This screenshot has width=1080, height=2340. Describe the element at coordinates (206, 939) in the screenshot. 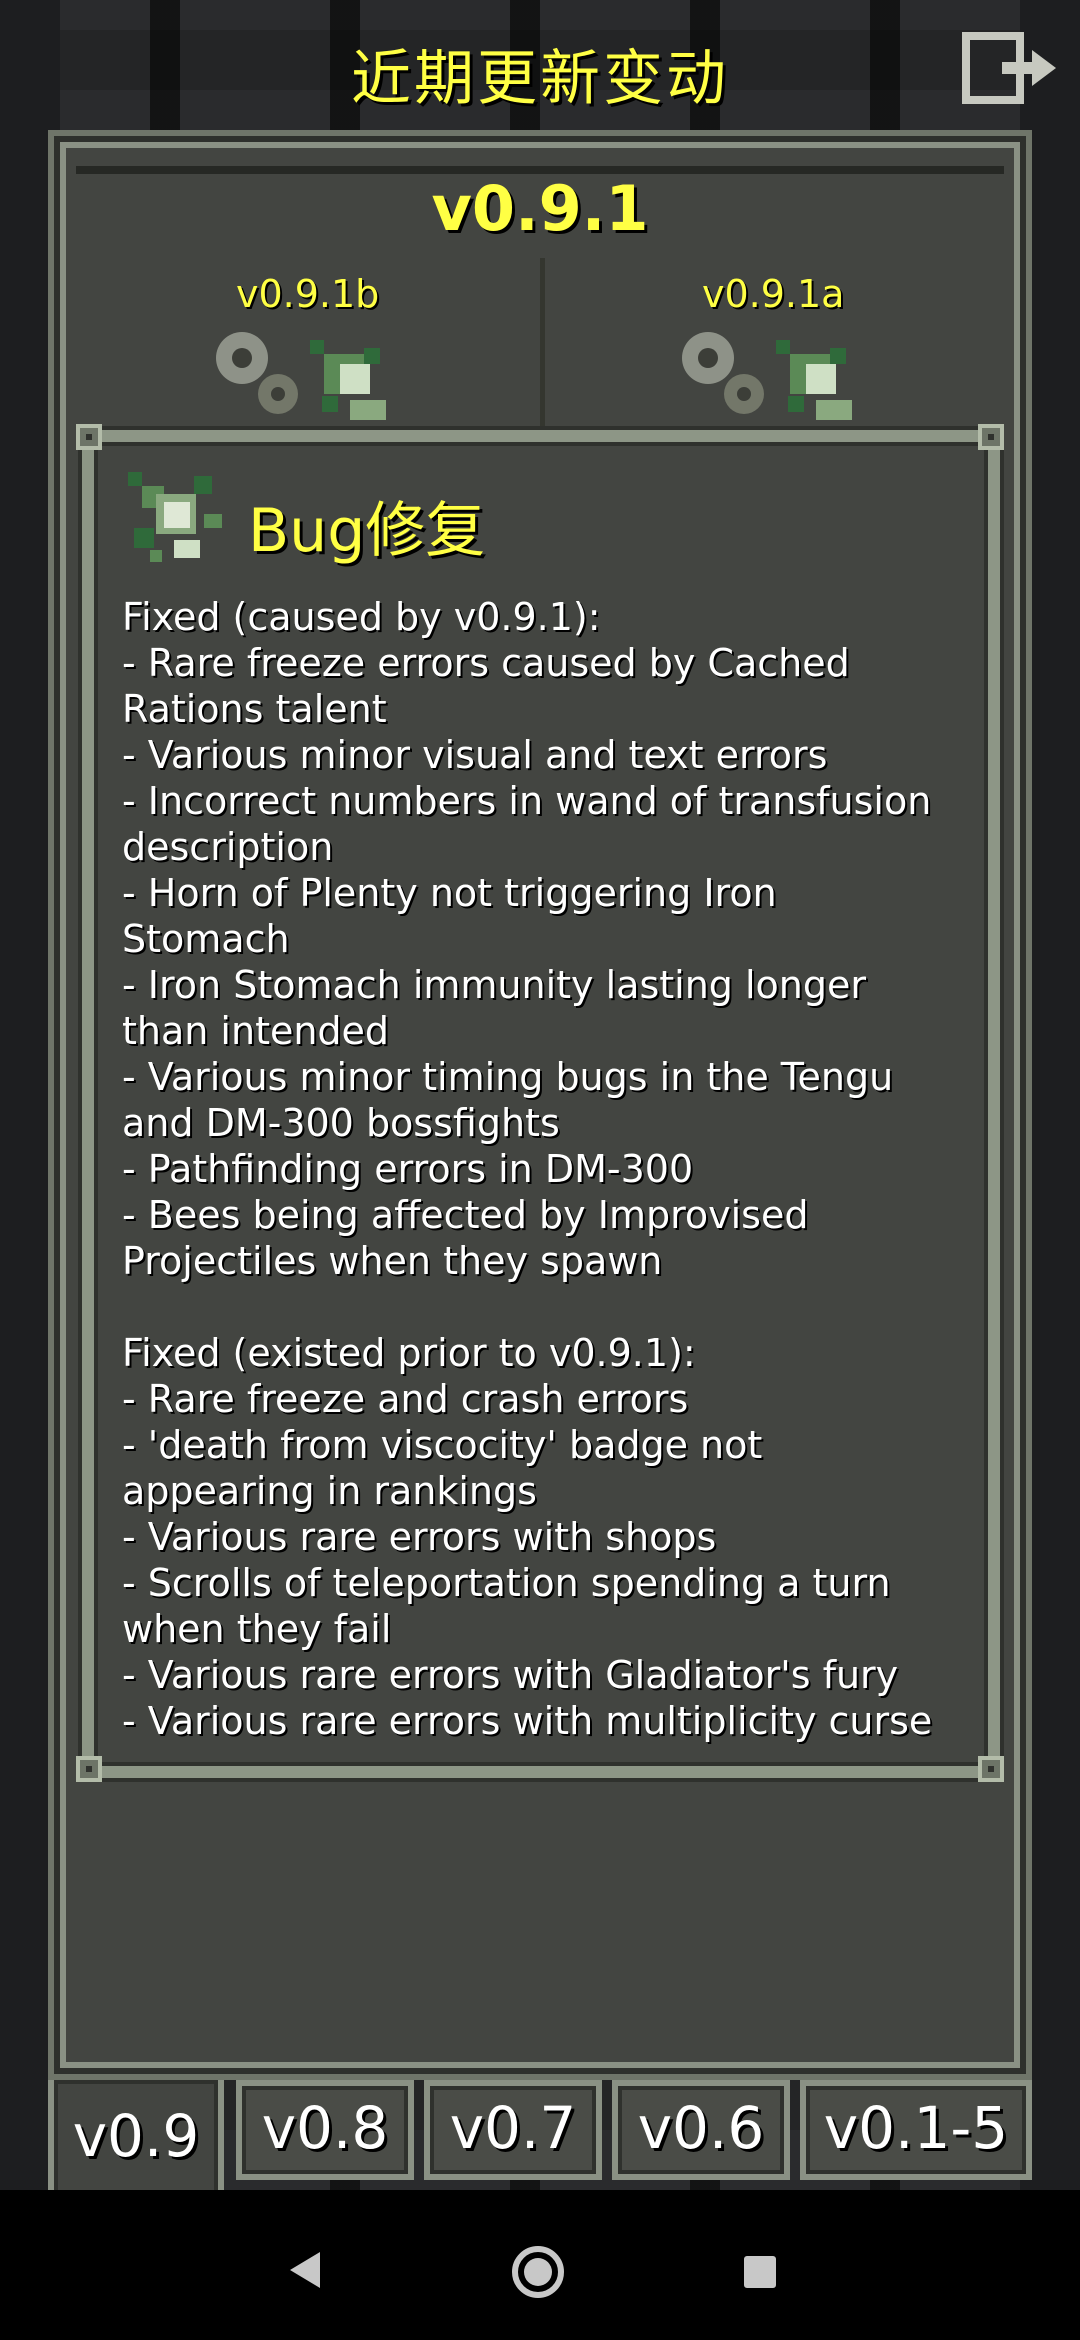

I see `changelog-line: Stomach` at that location.